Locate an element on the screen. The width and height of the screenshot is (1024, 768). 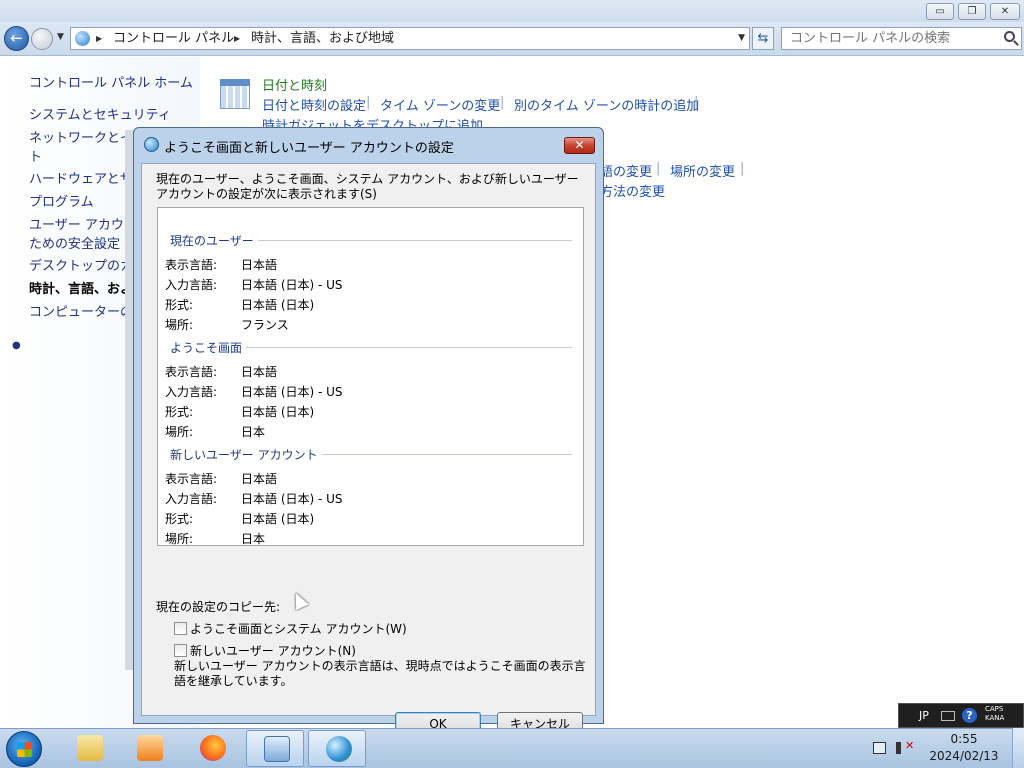
caps-label: CAPS is located at coordinates (994, 709).